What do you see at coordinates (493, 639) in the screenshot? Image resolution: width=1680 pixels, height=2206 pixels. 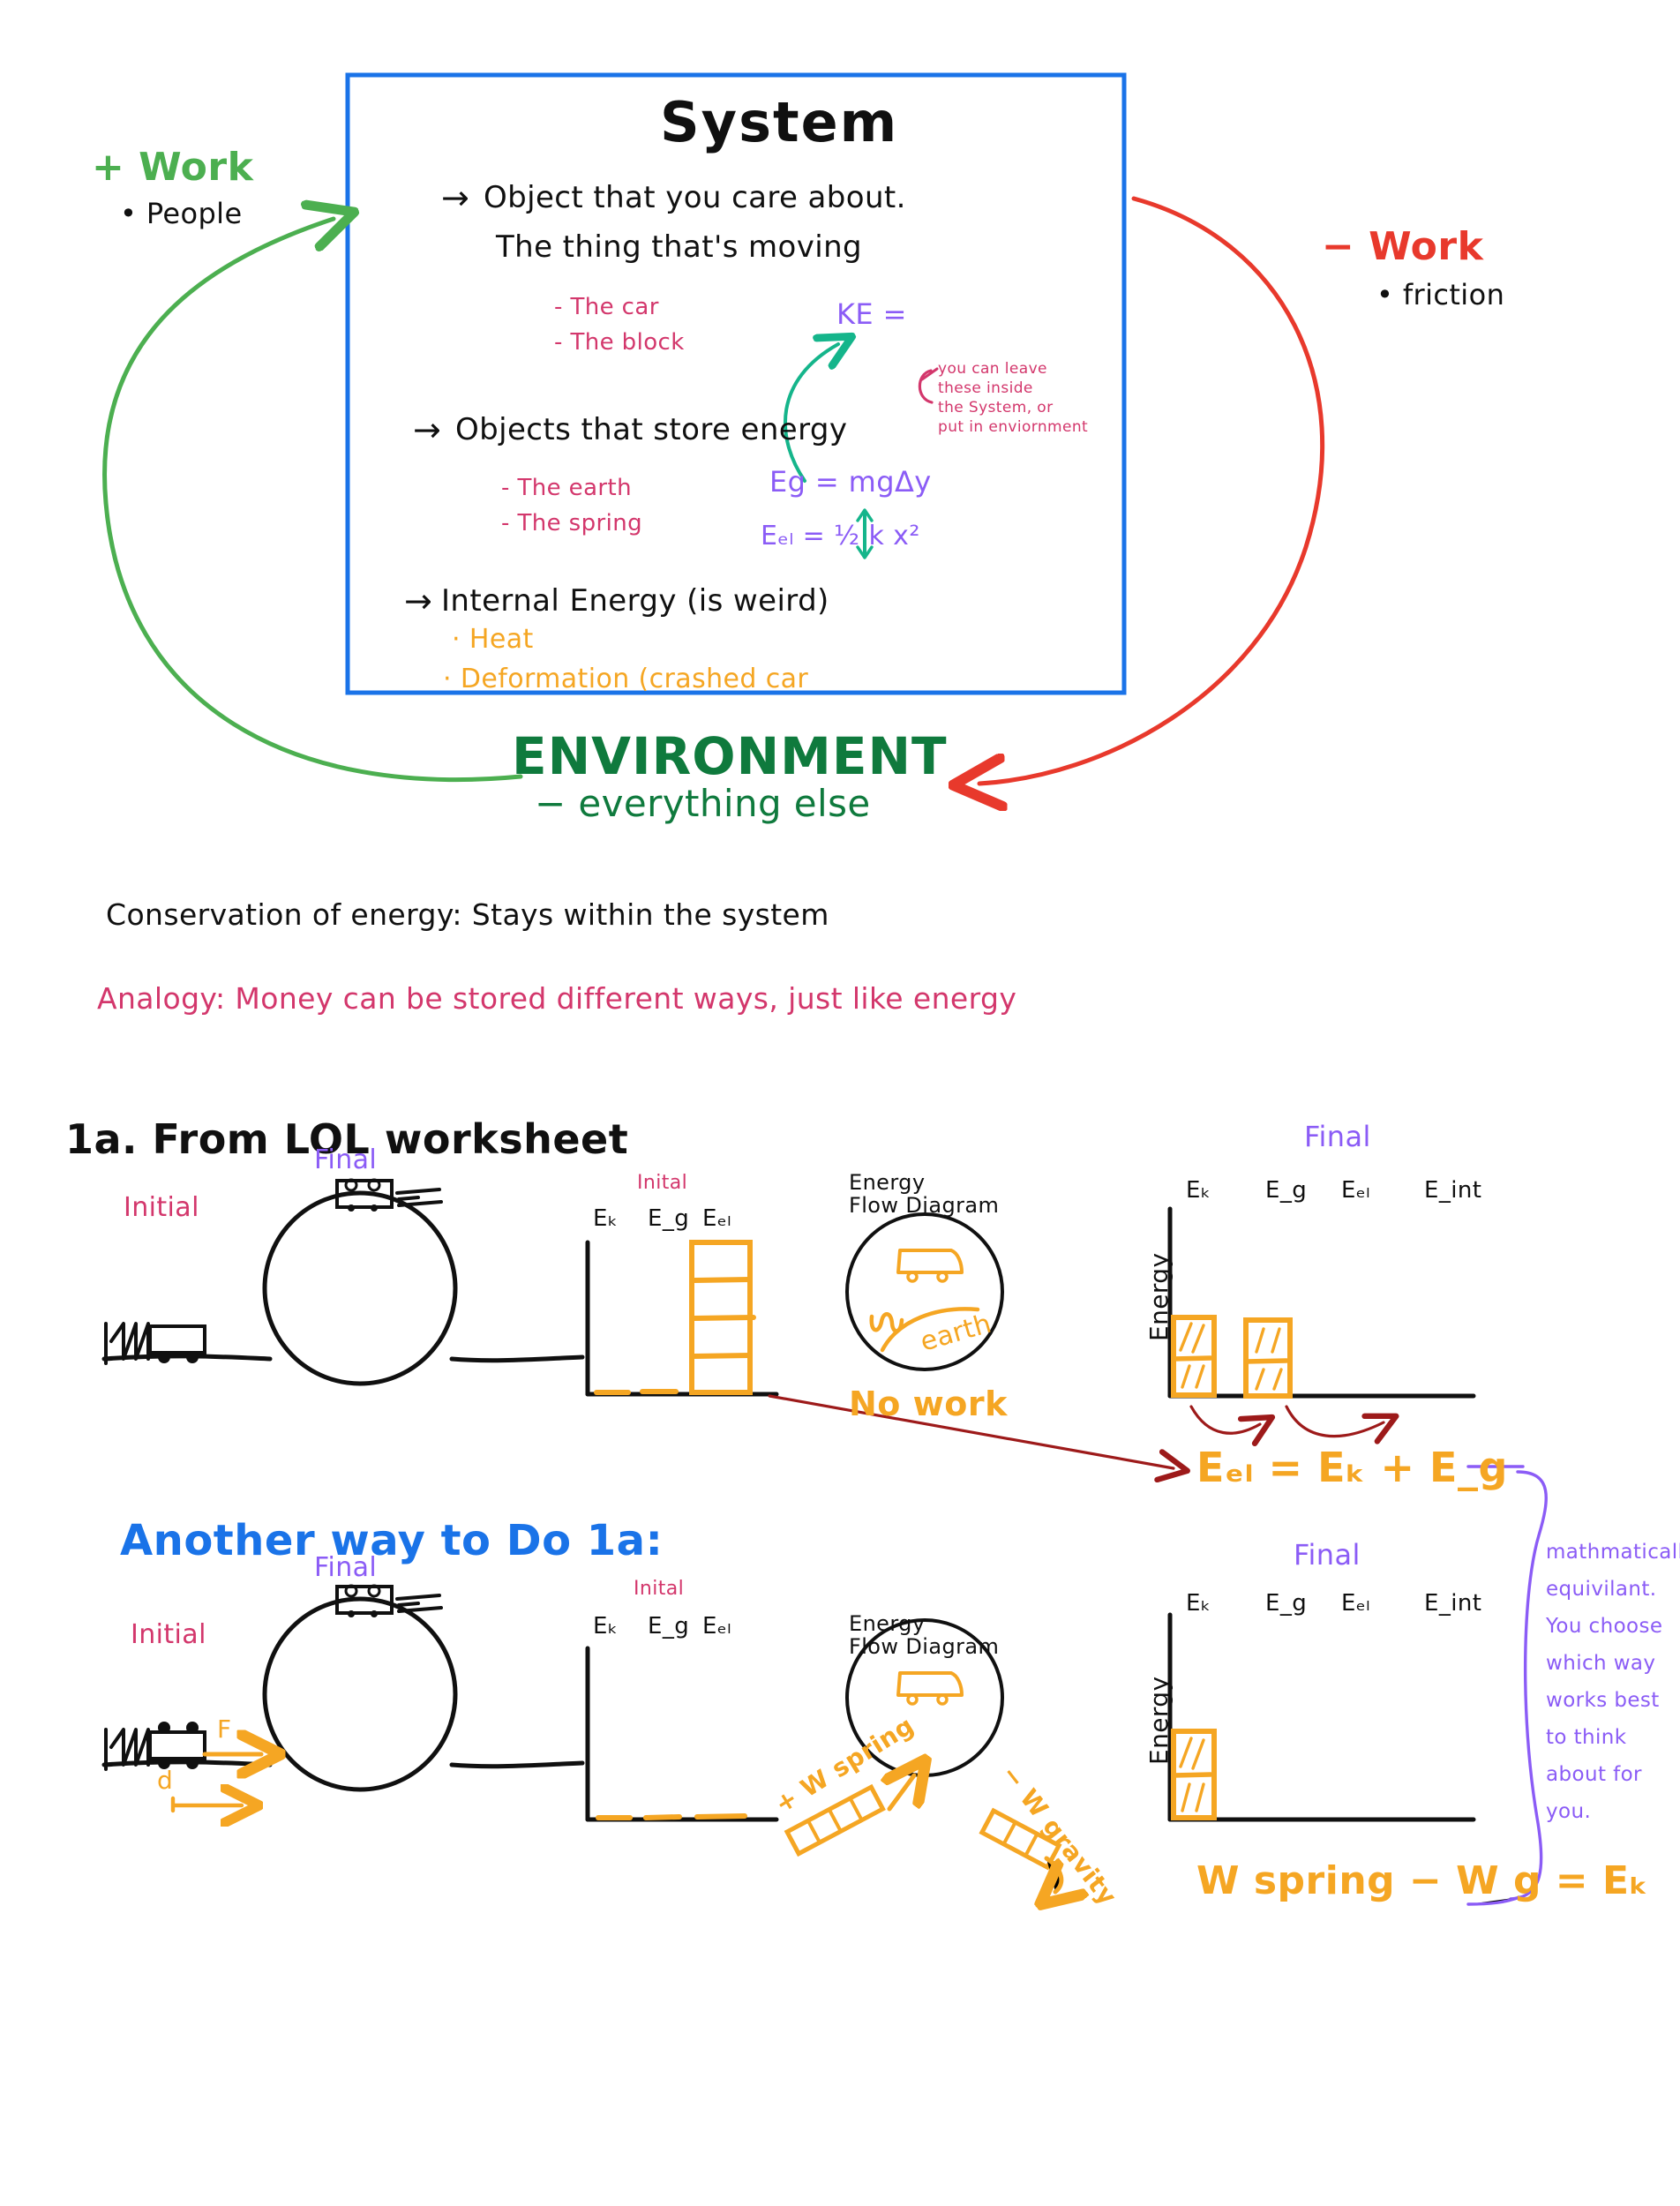 I see `system-bullet-3-sub-1: · Heat` at bounding box center [493, 639].